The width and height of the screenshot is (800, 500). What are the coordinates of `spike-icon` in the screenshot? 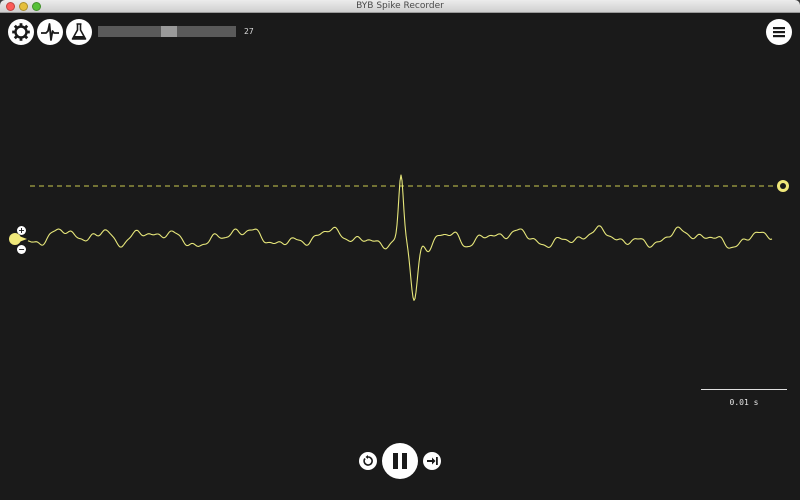 It's located at (50, 32).